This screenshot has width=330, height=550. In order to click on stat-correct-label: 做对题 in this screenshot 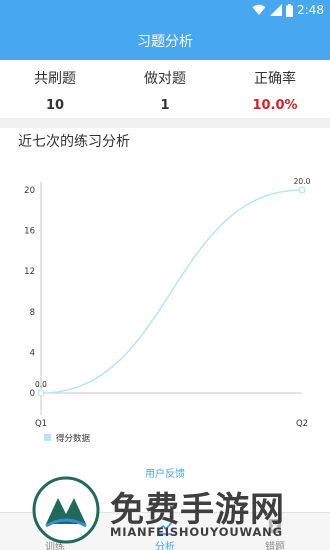, I will do `click(165, 79)`.